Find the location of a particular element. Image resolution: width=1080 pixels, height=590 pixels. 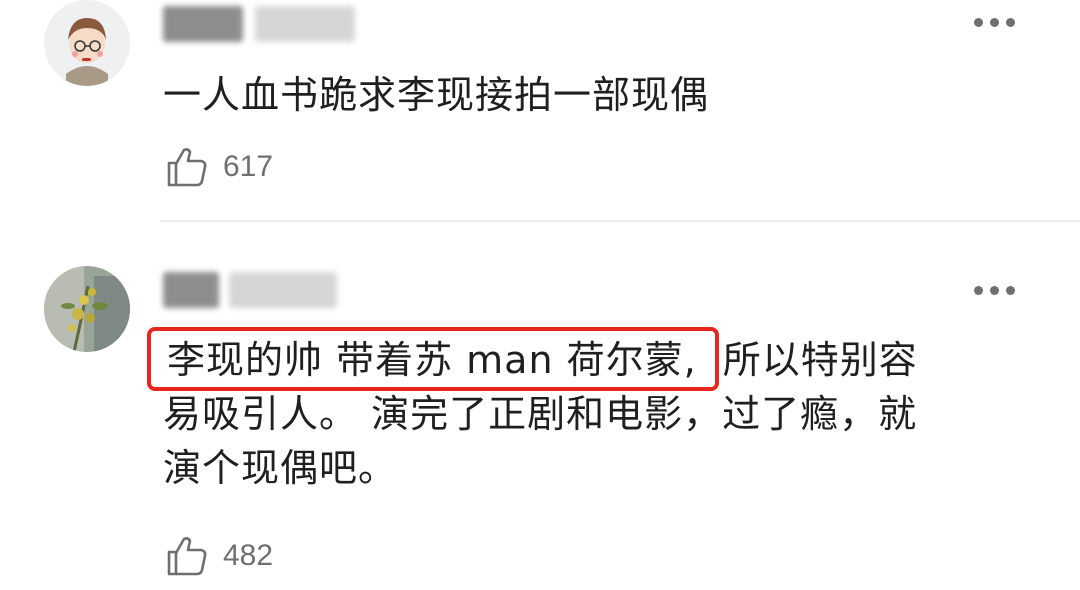

plant-photo-avatar-icon is located at coordinates (87, 309).